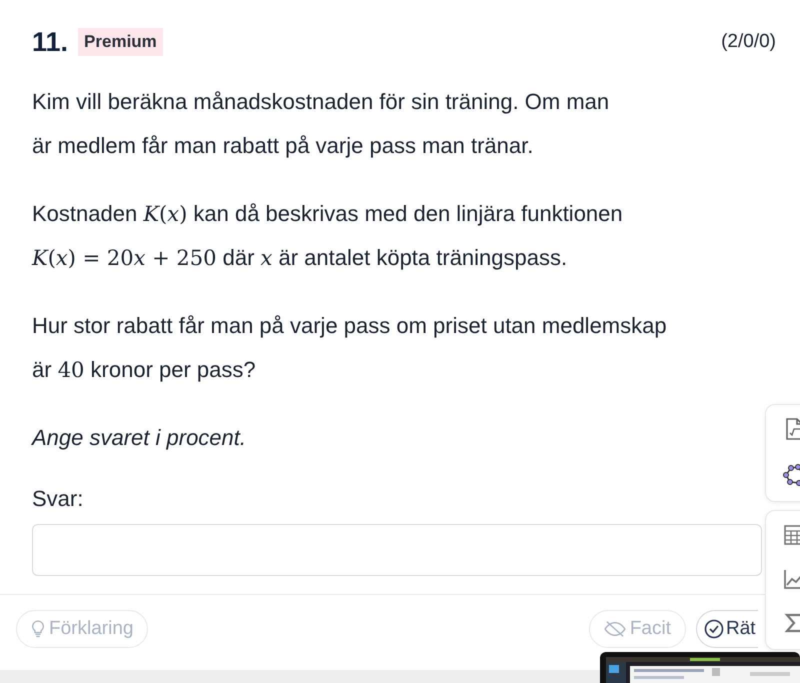 The image size is (800, 683). What do you see at coordinates (727, 629) in the screenshot?
I see `check-button: Rät` at bounding box center [727, 629].